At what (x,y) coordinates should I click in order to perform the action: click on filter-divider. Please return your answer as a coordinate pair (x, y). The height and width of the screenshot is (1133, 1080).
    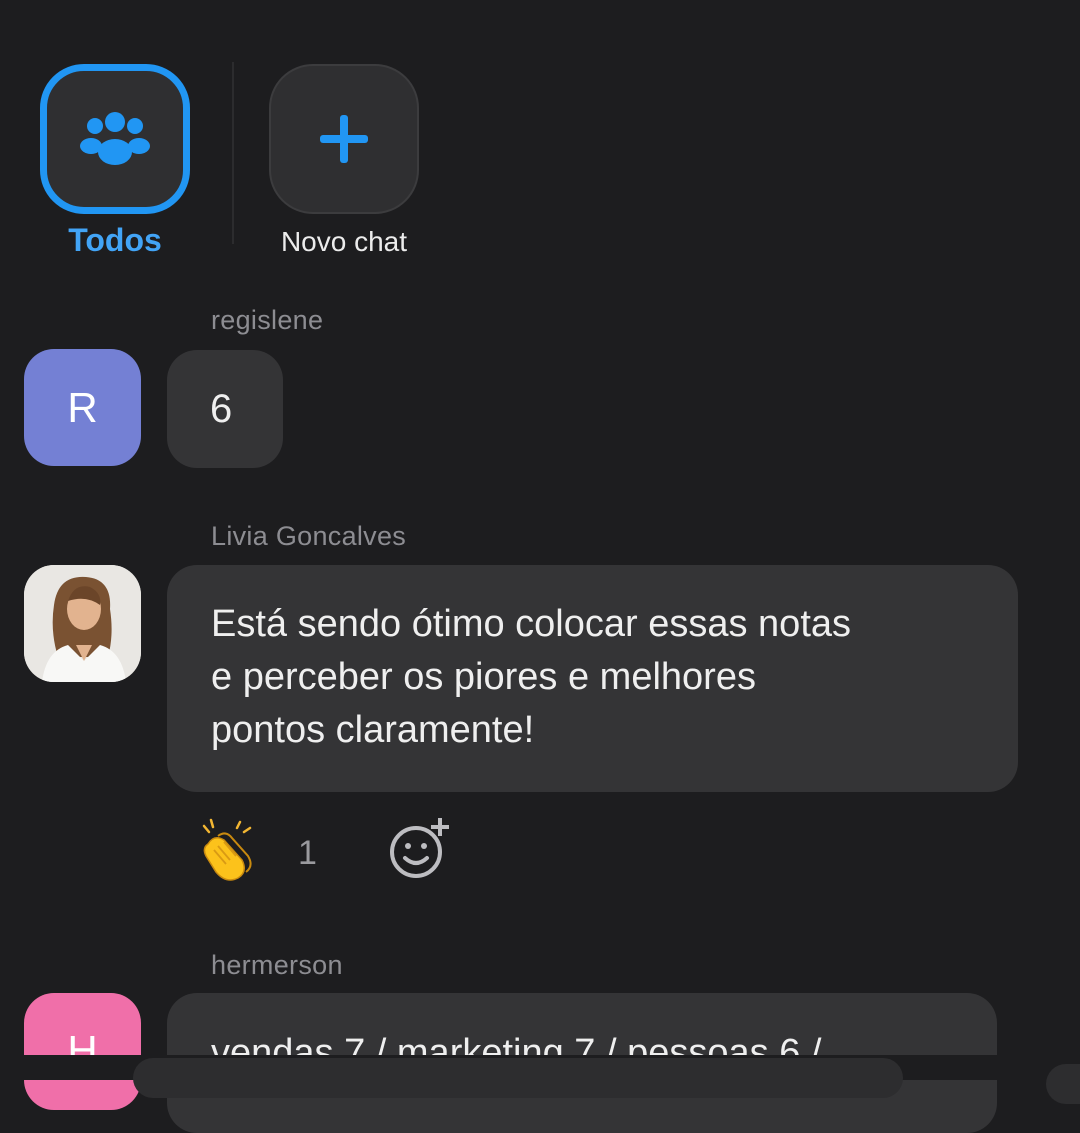
    Looking at the image, I should click on (233, 153).